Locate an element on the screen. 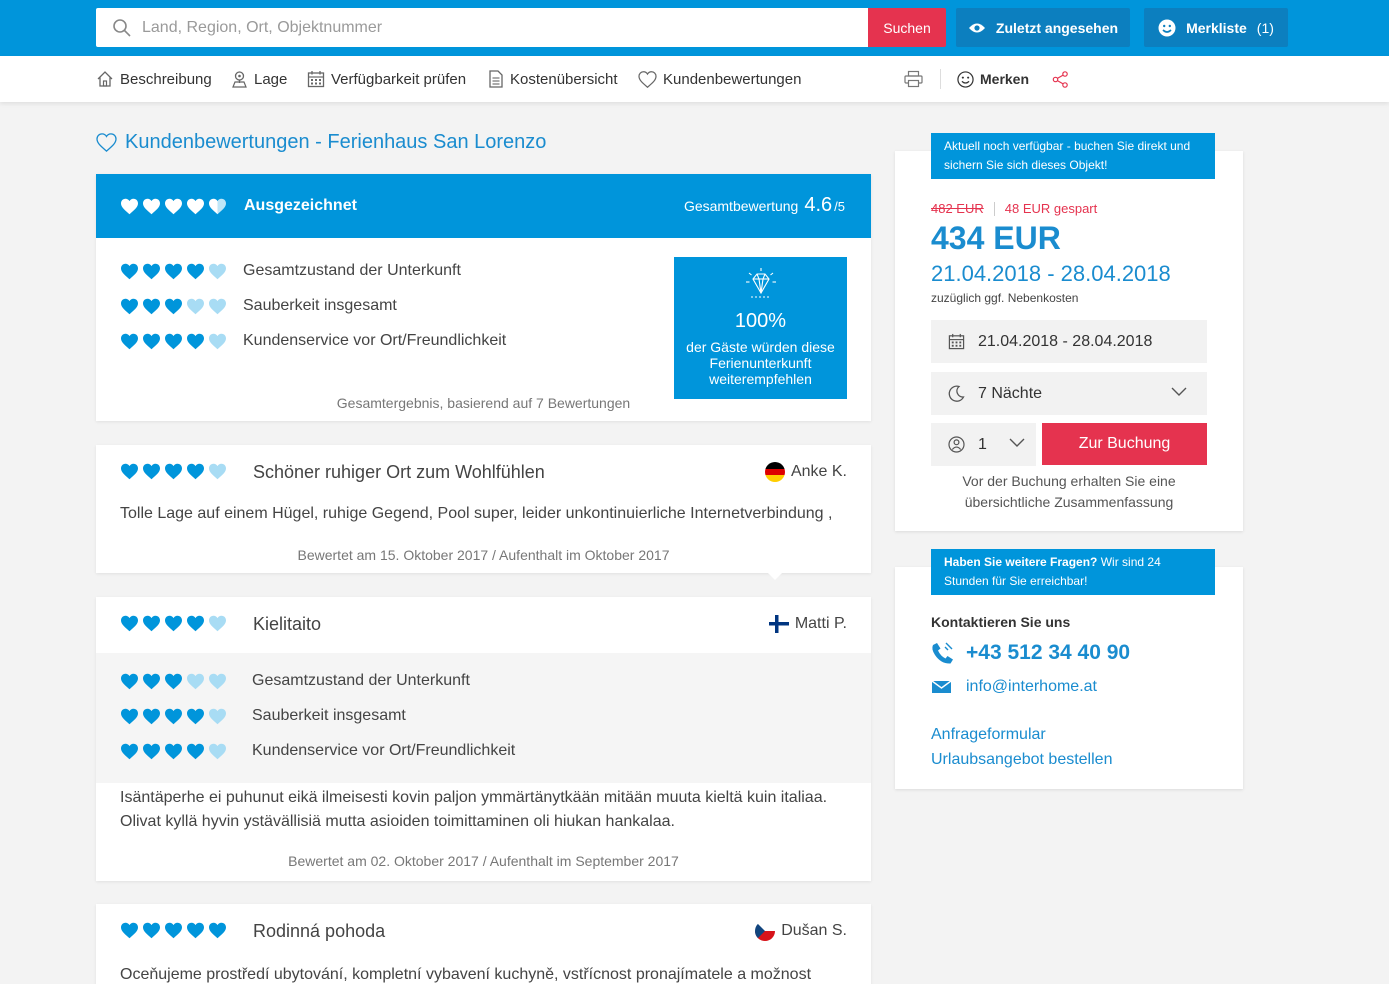  search-input is located at coordinates (497, 27).